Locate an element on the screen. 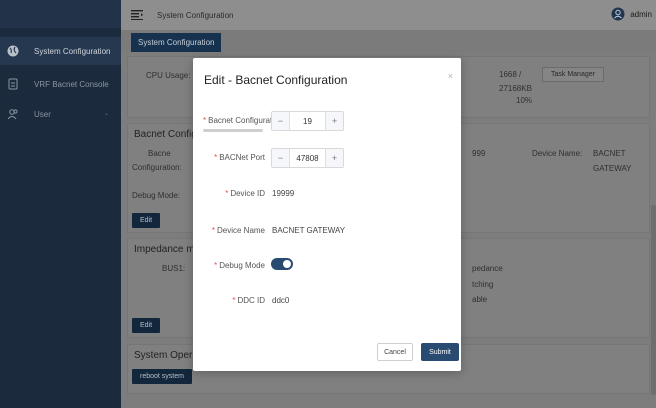 The height and width of the screenshot is (408, 656). device-id-value: 19999 is located at coordinates (283, 193).